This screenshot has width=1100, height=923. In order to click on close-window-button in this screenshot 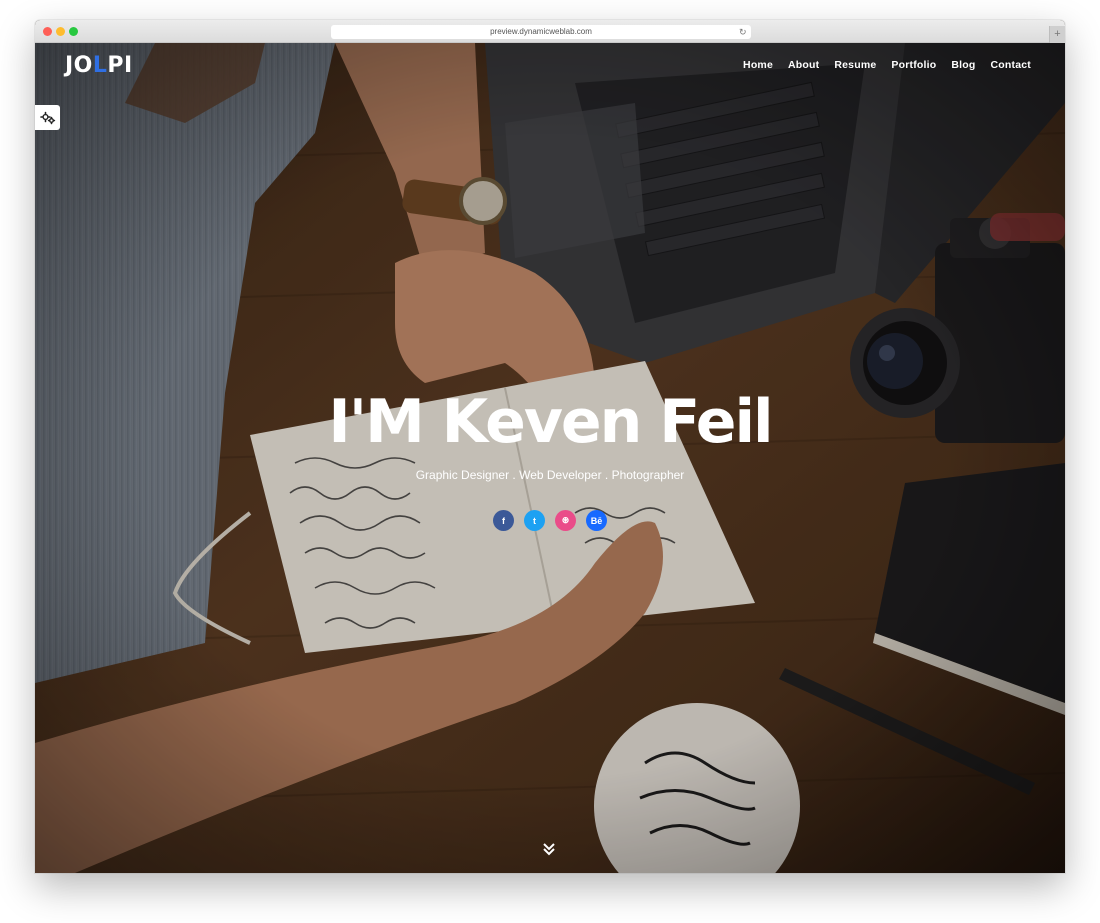, I will do `click(47, 31)`.